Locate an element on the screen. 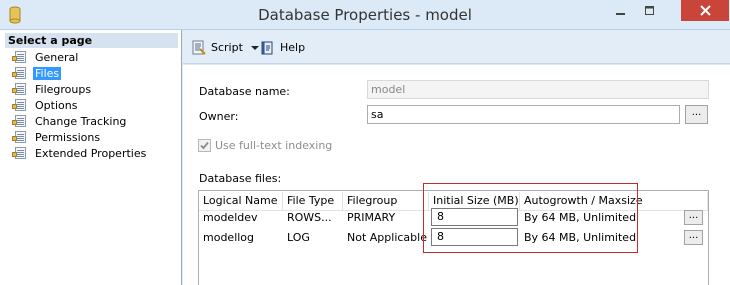 The height and width of the screenshot is (285, 730). highlight-annotation-box is located at coordinates (530, 218).